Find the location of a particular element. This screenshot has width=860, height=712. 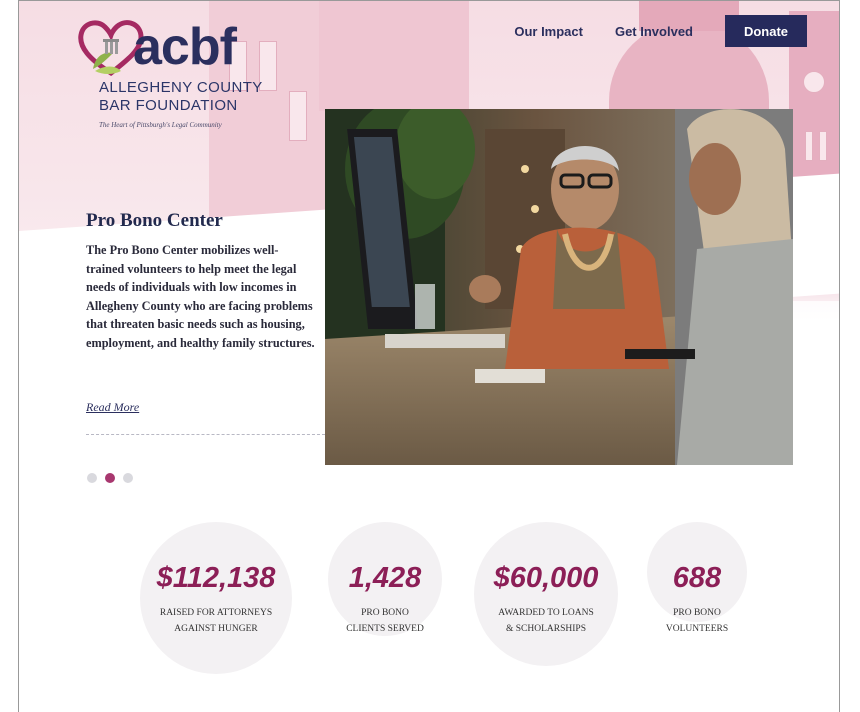

stat-pro-bono-clients: 1,428 PRO BONO CLIENTS SERVED is located at coordinates (385, 602).